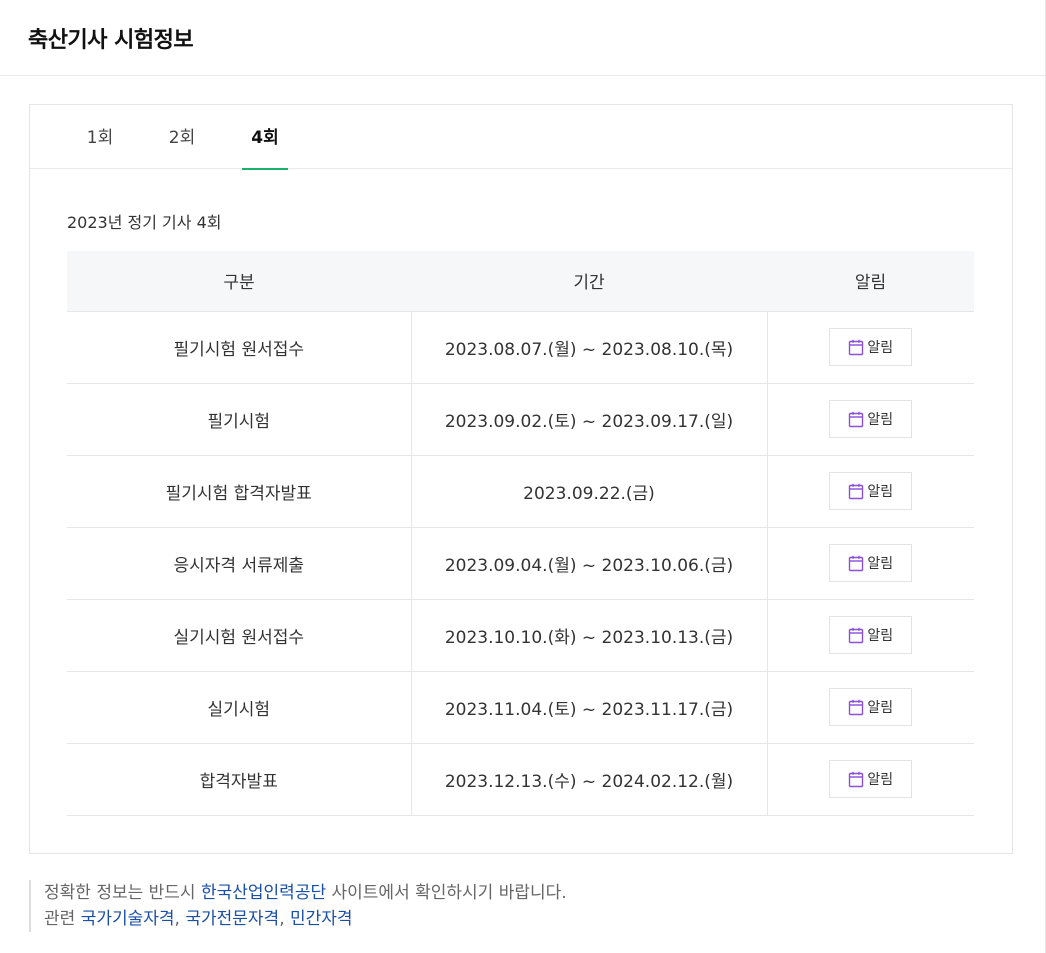  I want to click on column-header-alarm: 알림, so click(870, 281).